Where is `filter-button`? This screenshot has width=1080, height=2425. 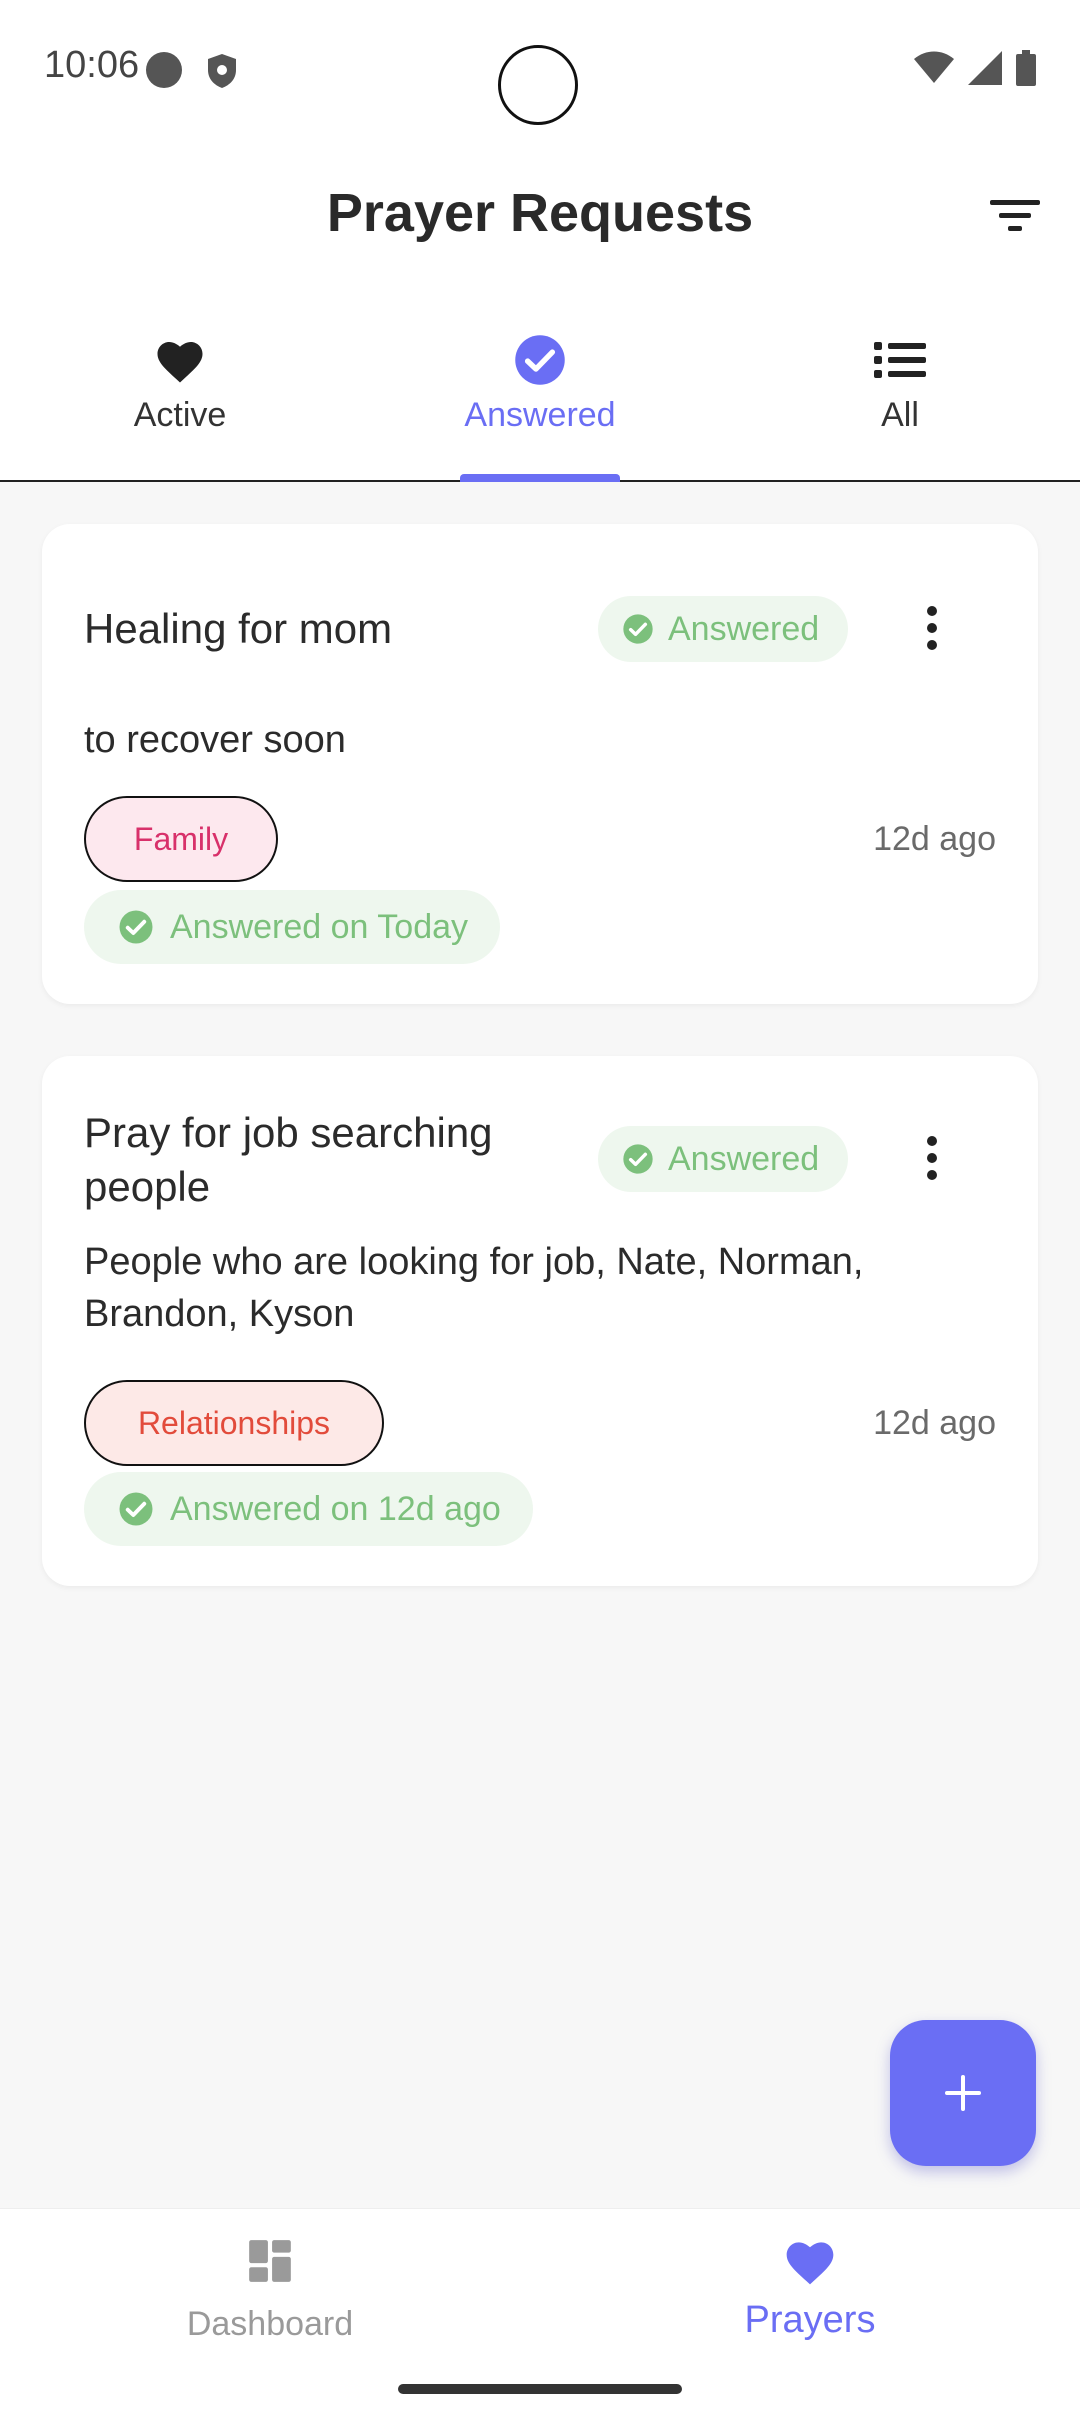
filter-button is located at coordinates (1015, 216).